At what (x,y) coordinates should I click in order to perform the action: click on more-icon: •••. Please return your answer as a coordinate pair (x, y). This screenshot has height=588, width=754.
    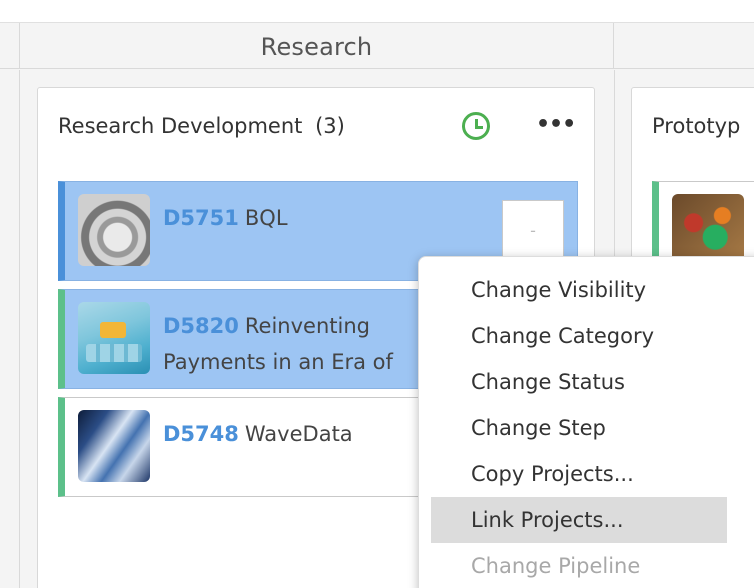
    Looking at the image, I should click on (556, 125).